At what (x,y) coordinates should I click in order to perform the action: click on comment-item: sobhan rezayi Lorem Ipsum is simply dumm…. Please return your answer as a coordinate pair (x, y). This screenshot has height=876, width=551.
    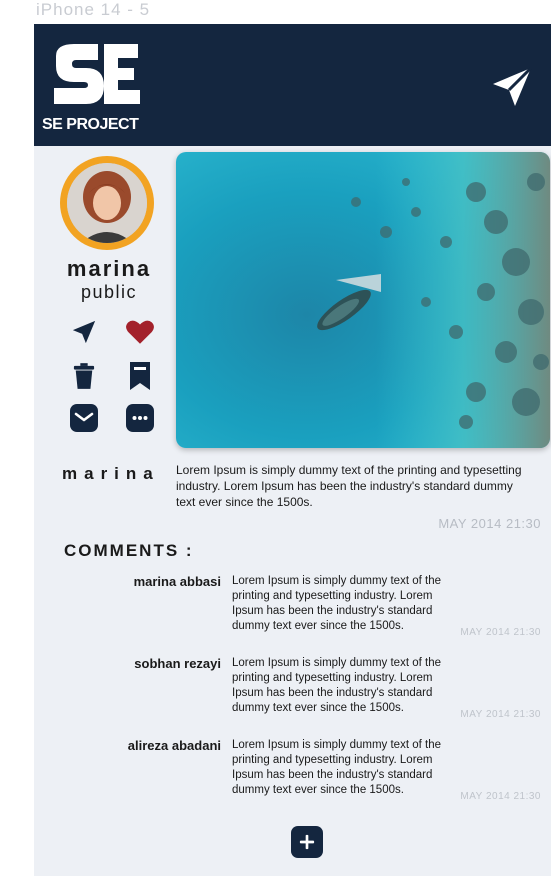
    Looking at the image, I should click on (292, 696).